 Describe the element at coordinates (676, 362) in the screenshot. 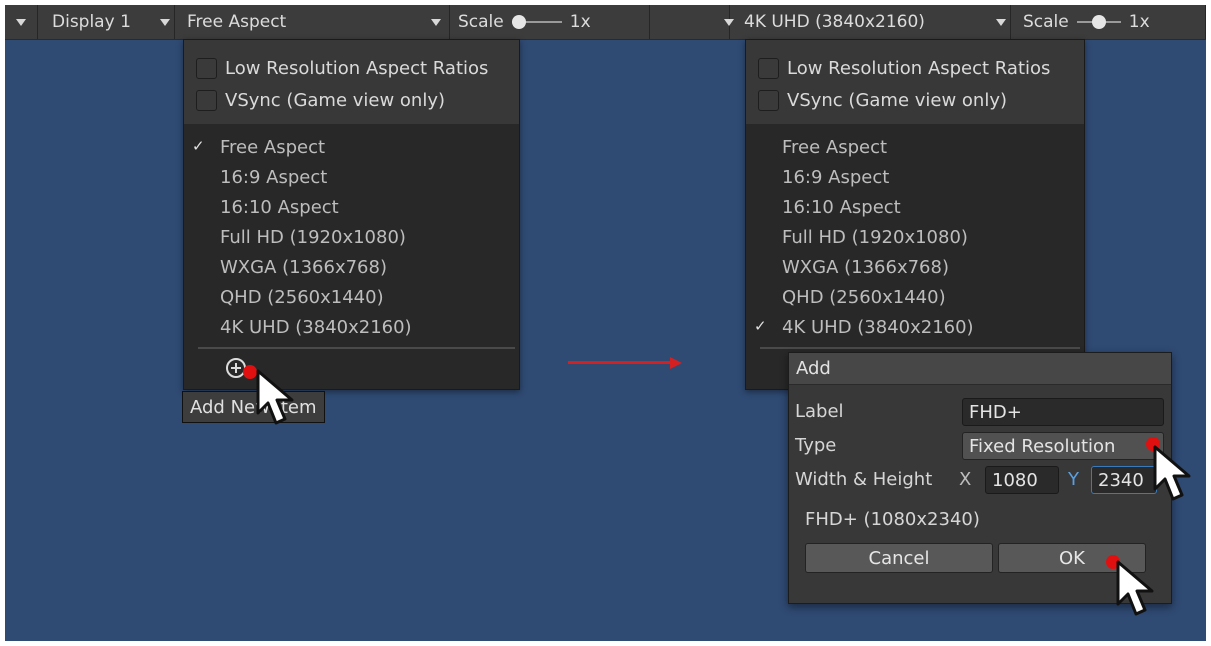

I see `arrow-head-icon` at that location.